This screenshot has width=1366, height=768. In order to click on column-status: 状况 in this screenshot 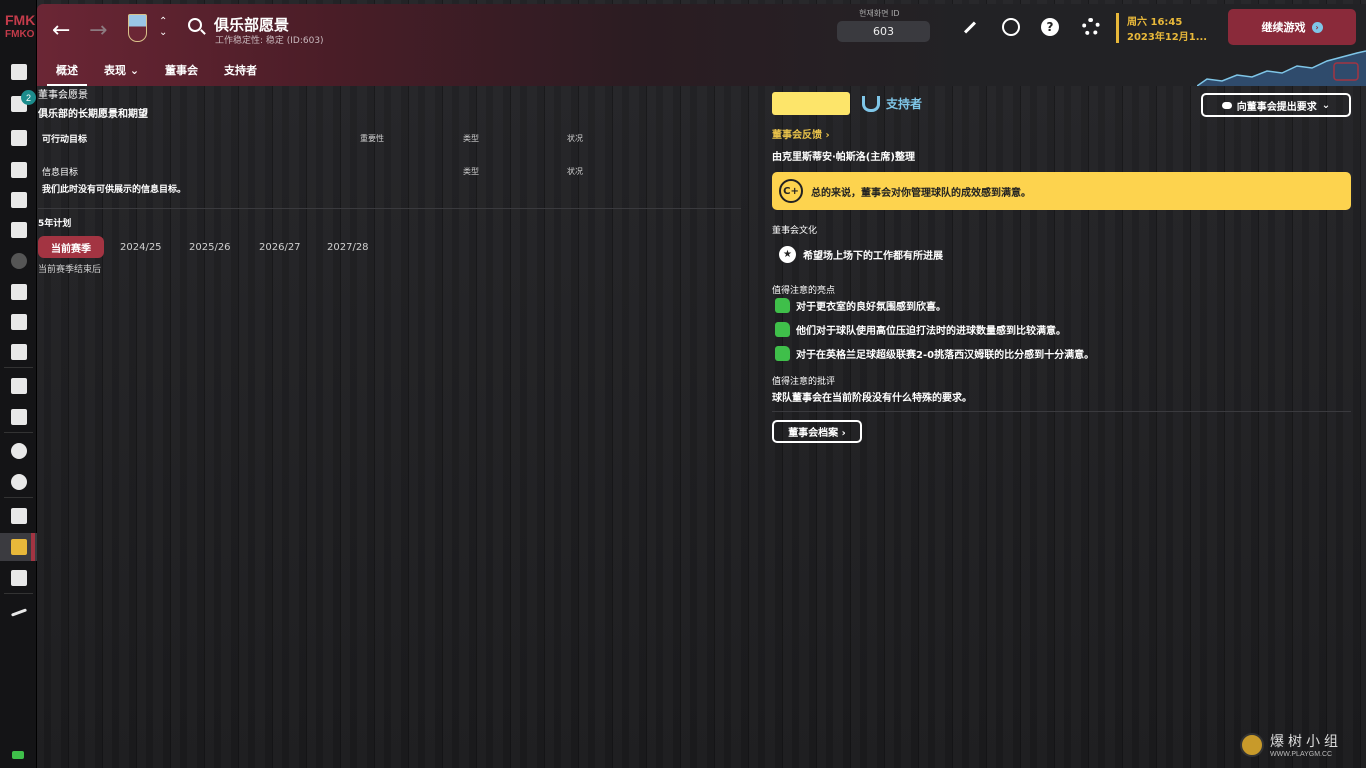, I will do `click(575, 138)`.